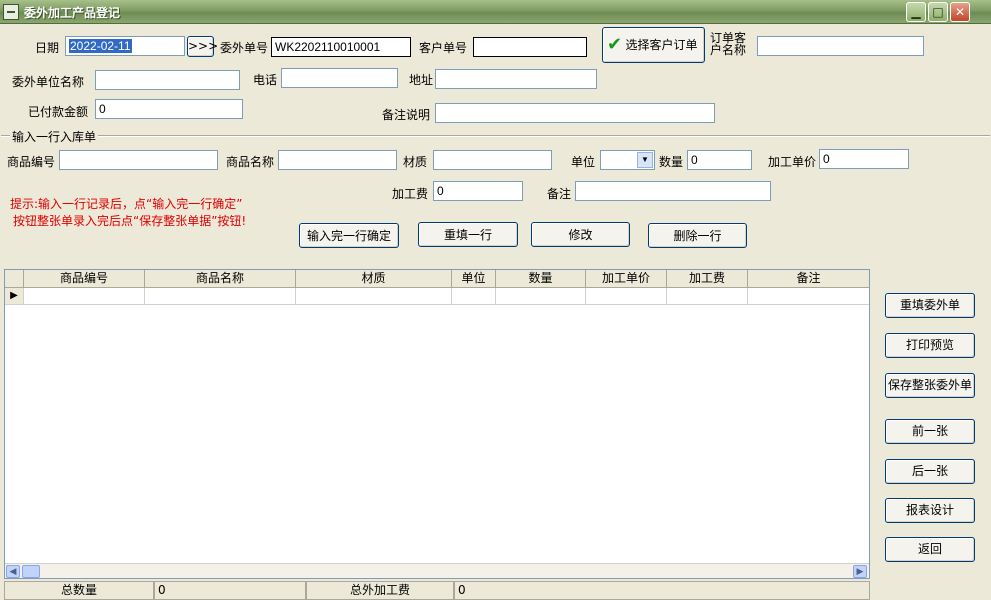 Image resolution: width=991 pixels, height=600 pixels. What do you see at coordinates (930, 471) in the screenshot?
I see `next-button: 后一张` at bounding box center [930, 471].